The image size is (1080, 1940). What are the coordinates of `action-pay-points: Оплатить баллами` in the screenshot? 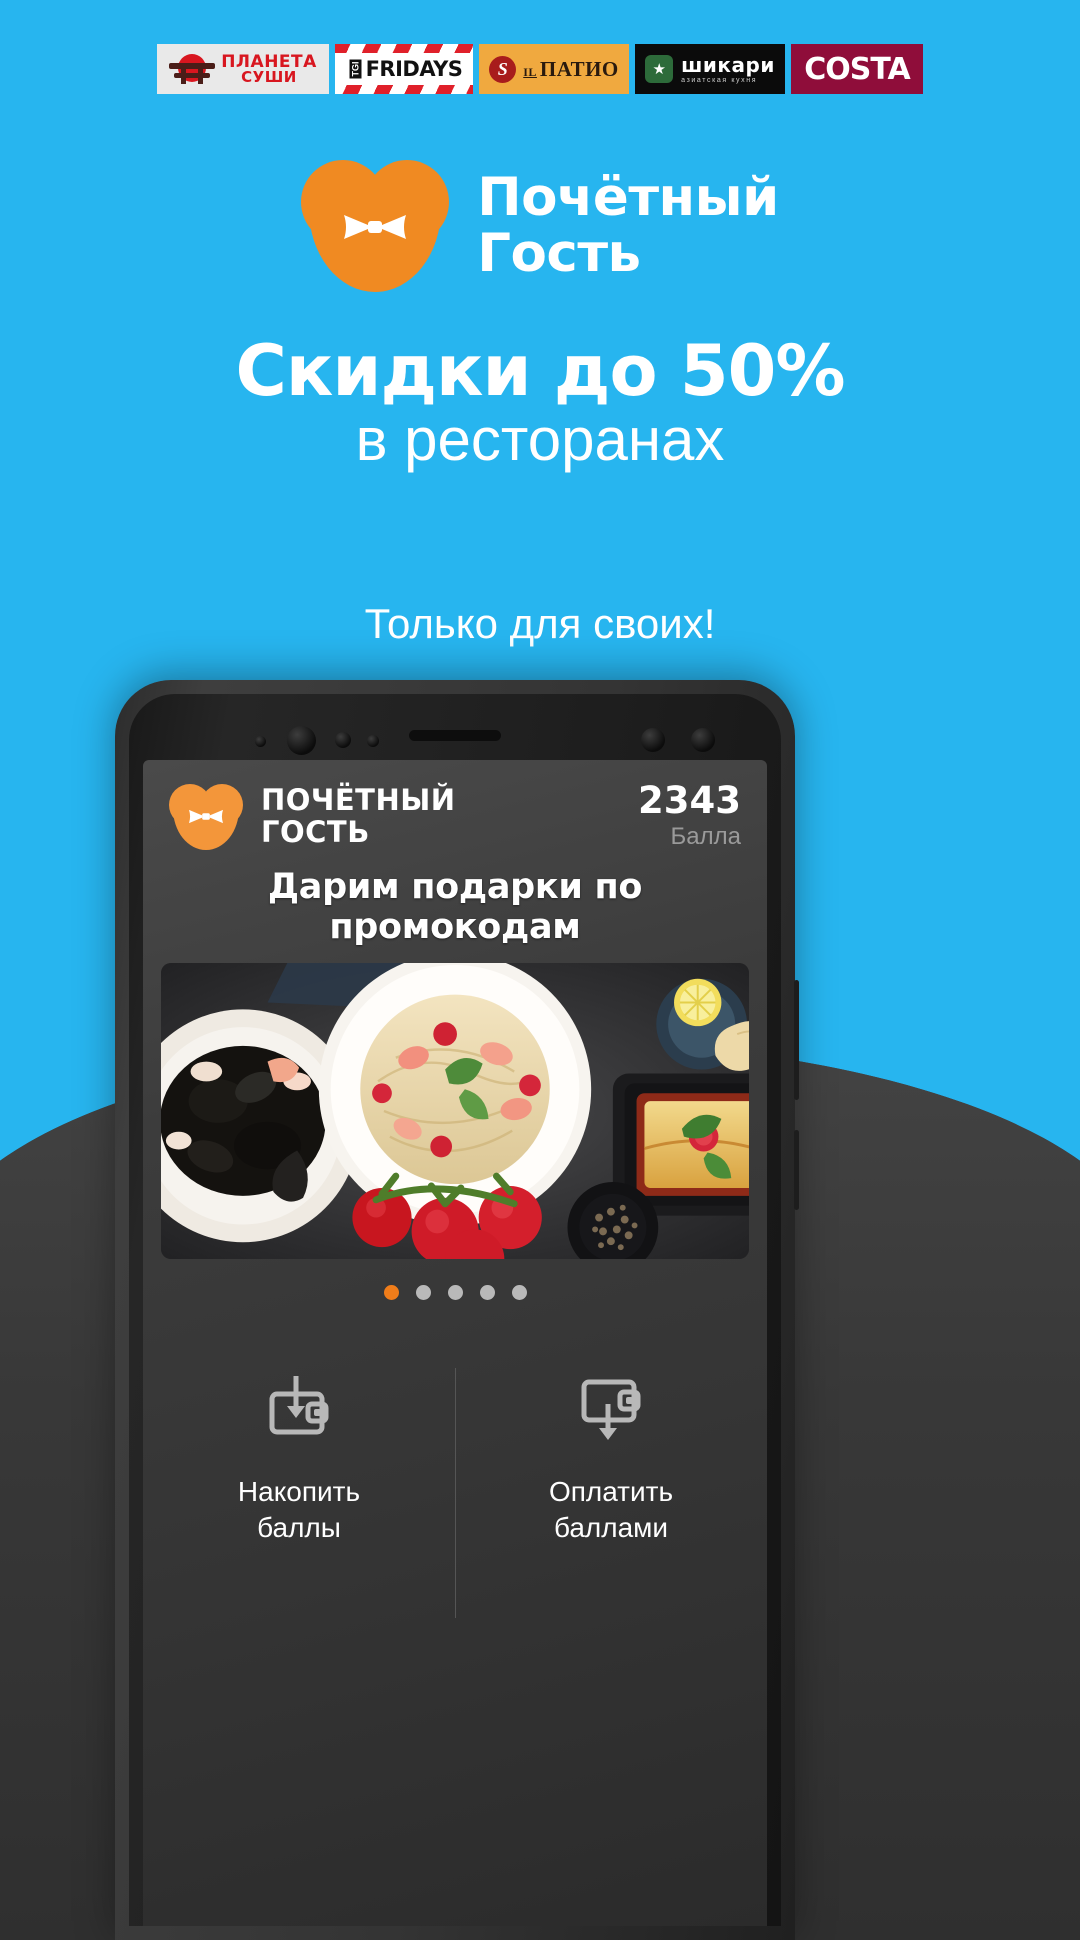 It's located at (611, 1460).